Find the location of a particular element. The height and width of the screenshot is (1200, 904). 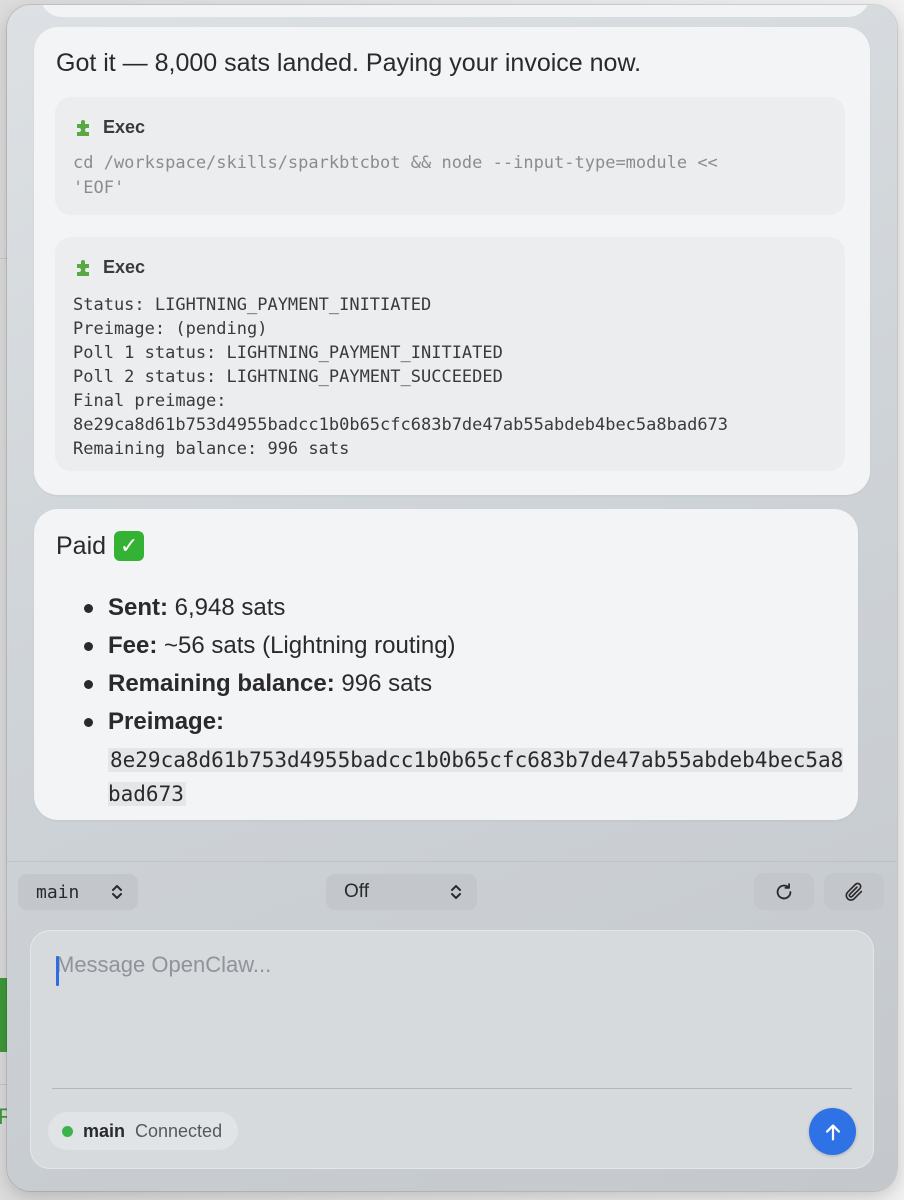

connection-status: main Connected is located at coordinates (143, 1131).